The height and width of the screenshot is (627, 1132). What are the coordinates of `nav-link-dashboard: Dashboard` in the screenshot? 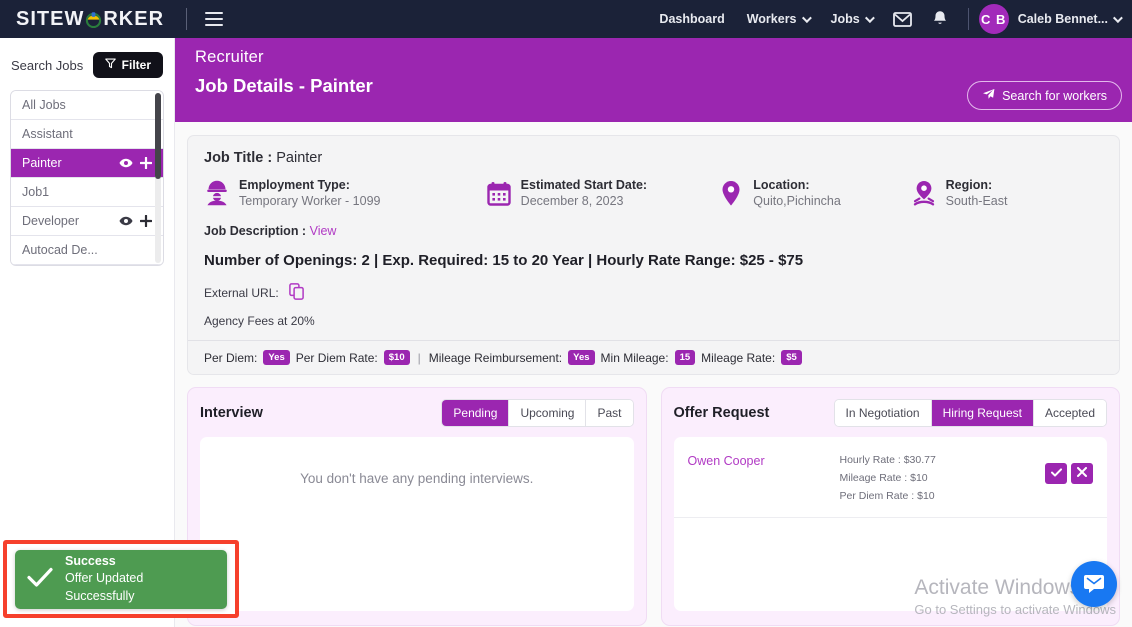 It's located at (691, 19).